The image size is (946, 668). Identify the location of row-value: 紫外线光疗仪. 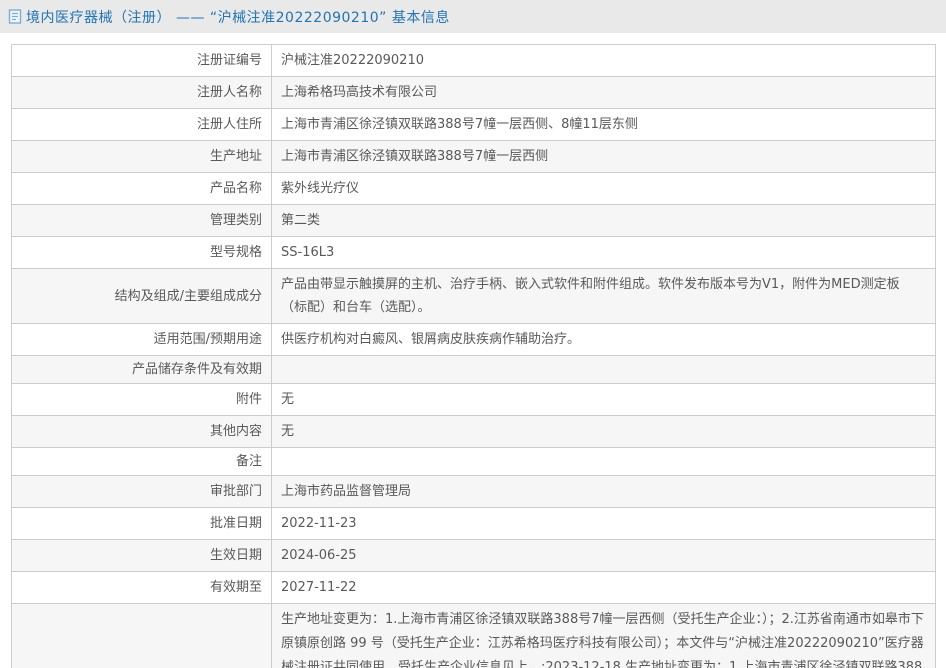
(603, 188).